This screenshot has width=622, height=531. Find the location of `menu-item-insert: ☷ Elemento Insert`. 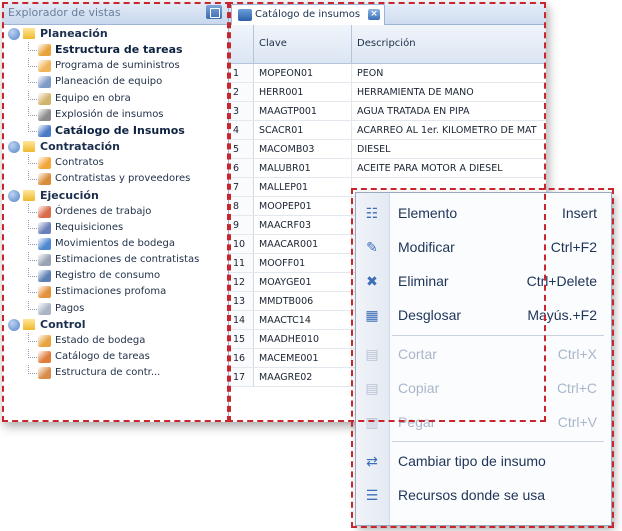

menu-item-insert: ☷ Elemento Insert is located at coordinates (483, 213).